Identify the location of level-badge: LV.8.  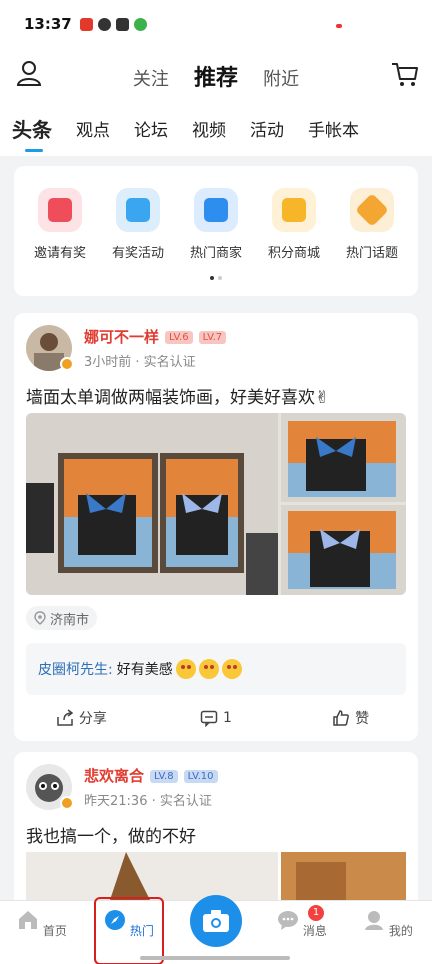
(164, 776).